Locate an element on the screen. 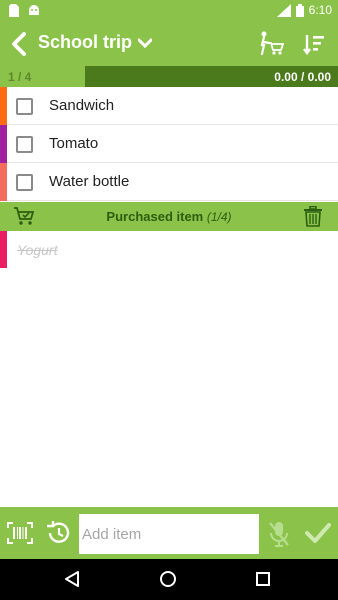 Image resolution: width=338 pixels, height=600 pixels. item-label: Tomato is located at coordinates (74, 143).